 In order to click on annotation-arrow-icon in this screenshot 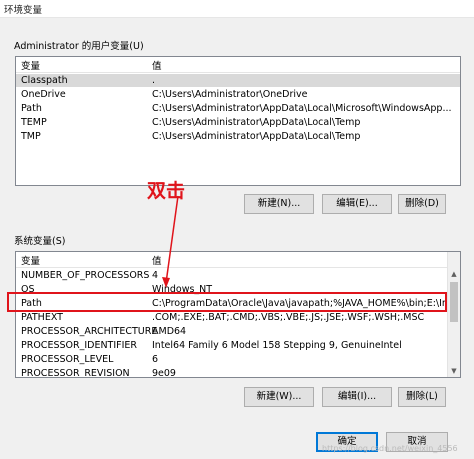, I will do `click(170, 241)`.